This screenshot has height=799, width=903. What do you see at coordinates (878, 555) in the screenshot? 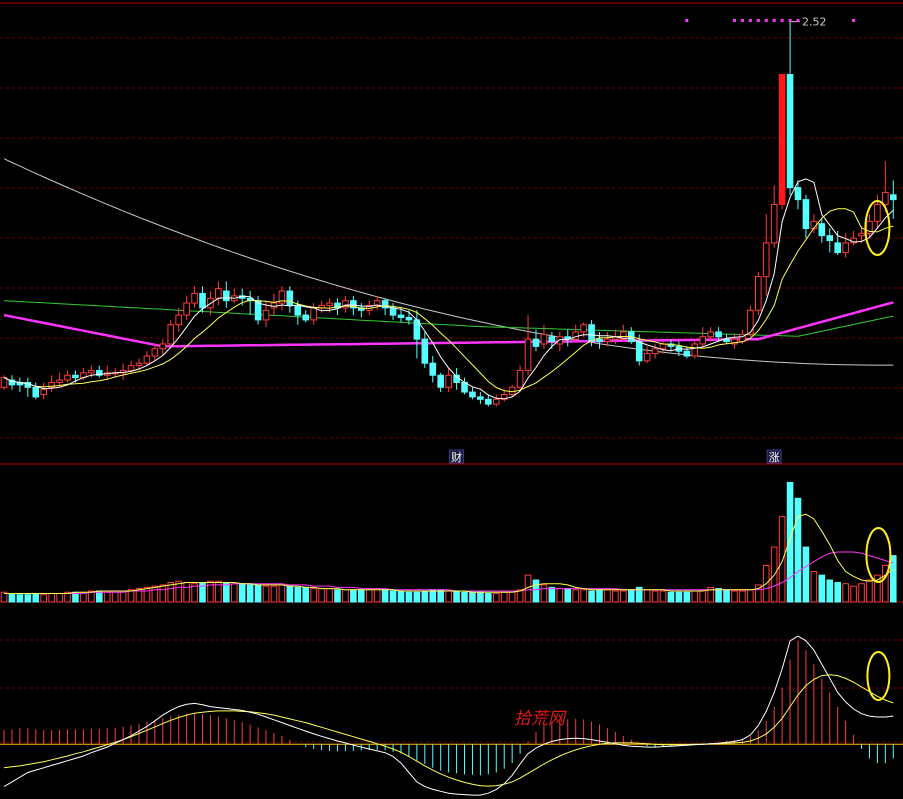
I see `volume-highlight-circle` at bounding box center [878, 555].